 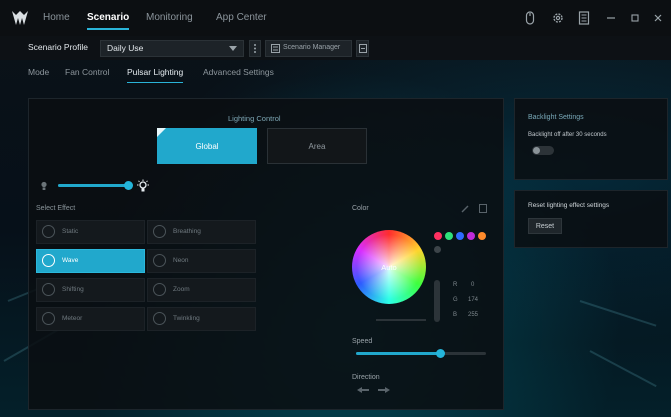 What do you see at coordinates (186, 318) in the screenshot?
I see `effect-label: Twinkling` at bounding box center [186, 318].